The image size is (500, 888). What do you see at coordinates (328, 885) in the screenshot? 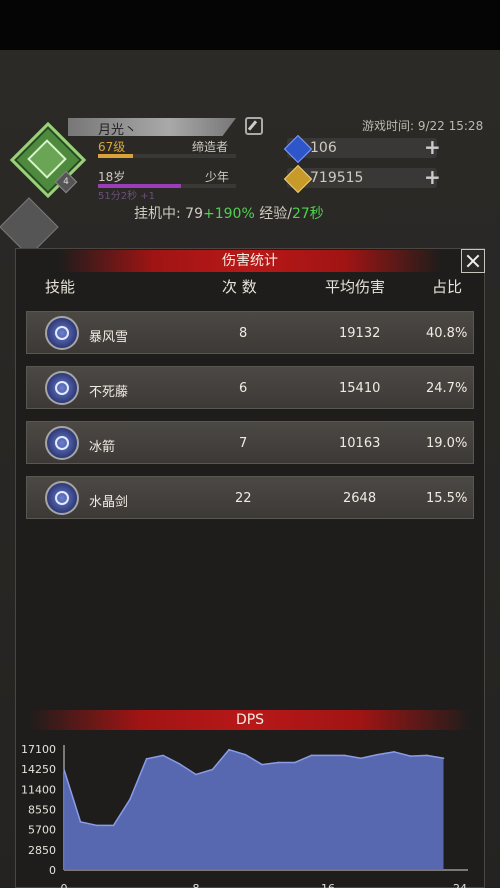
I see `x-tick-label: 16` at bounding box center [328, 885].